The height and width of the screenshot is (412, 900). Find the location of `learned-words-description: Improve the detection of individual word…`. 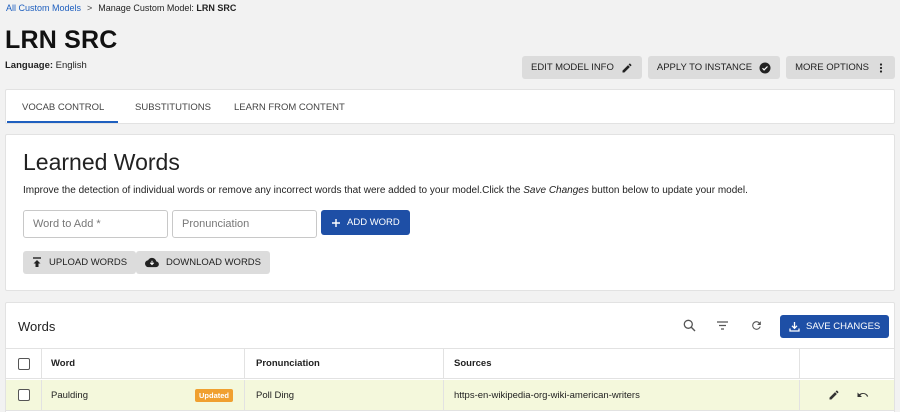

learned-words-description: Improve the detection of individual word… is located at coordinates (385, 190).